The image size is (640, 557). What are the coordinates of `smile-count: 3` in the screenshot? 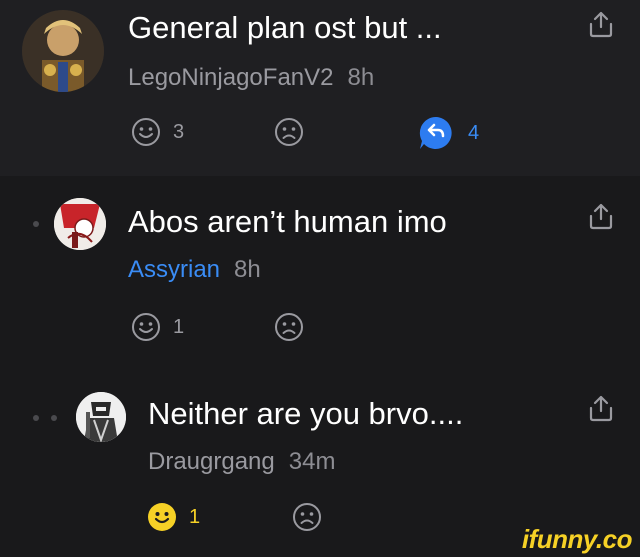 It's located at (179, 131).